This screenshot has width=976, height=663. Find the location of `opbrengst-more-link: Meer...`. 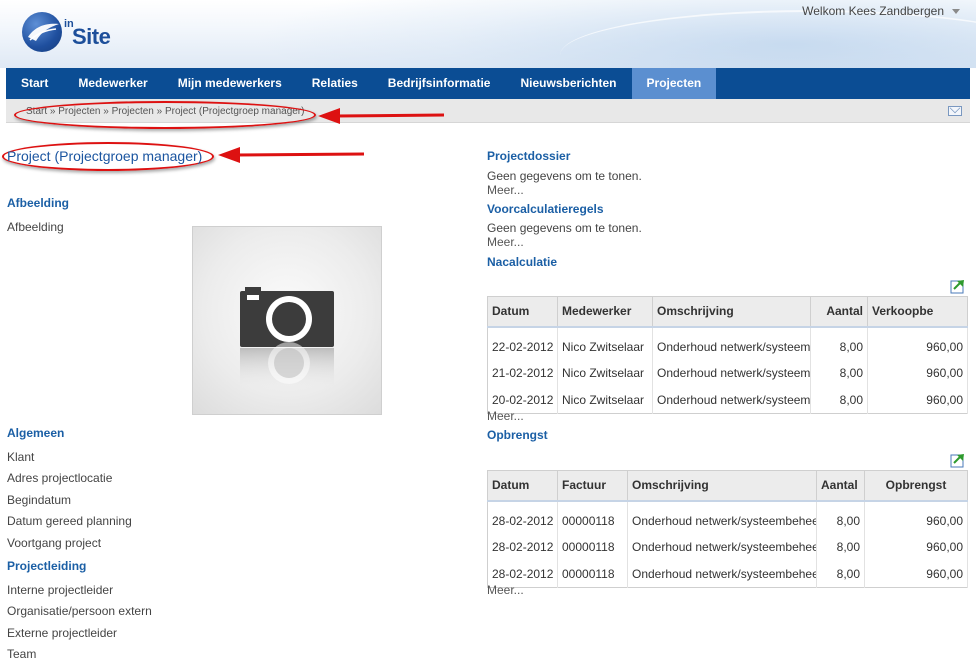

opbrengst-more-link: Meer... is located at coordinates (505, 590).